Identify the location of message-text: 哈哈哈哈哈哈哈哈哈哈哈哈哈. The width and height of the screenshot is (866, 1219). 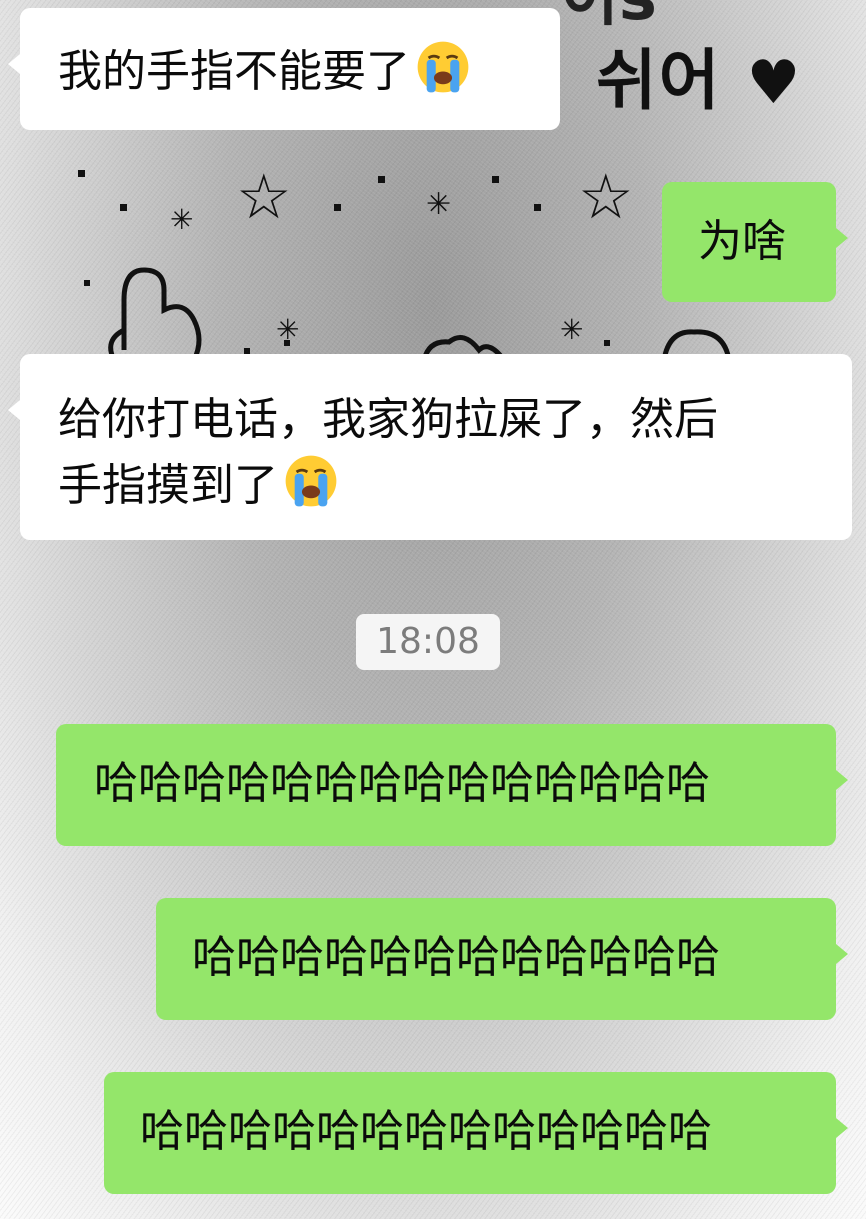
(426, 1131).